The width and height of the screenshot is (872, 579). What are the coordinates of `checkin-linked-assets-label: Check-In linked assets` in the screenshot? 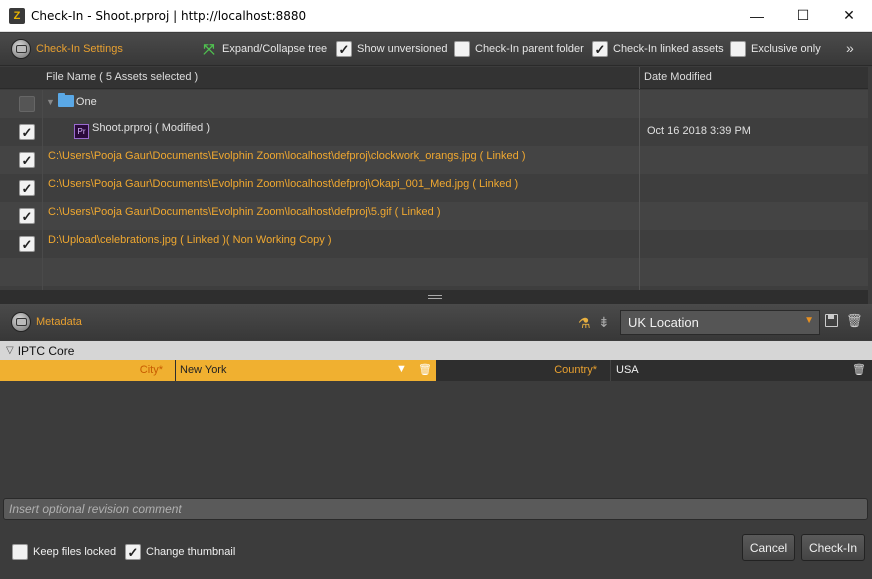 It's located at (668, 49).